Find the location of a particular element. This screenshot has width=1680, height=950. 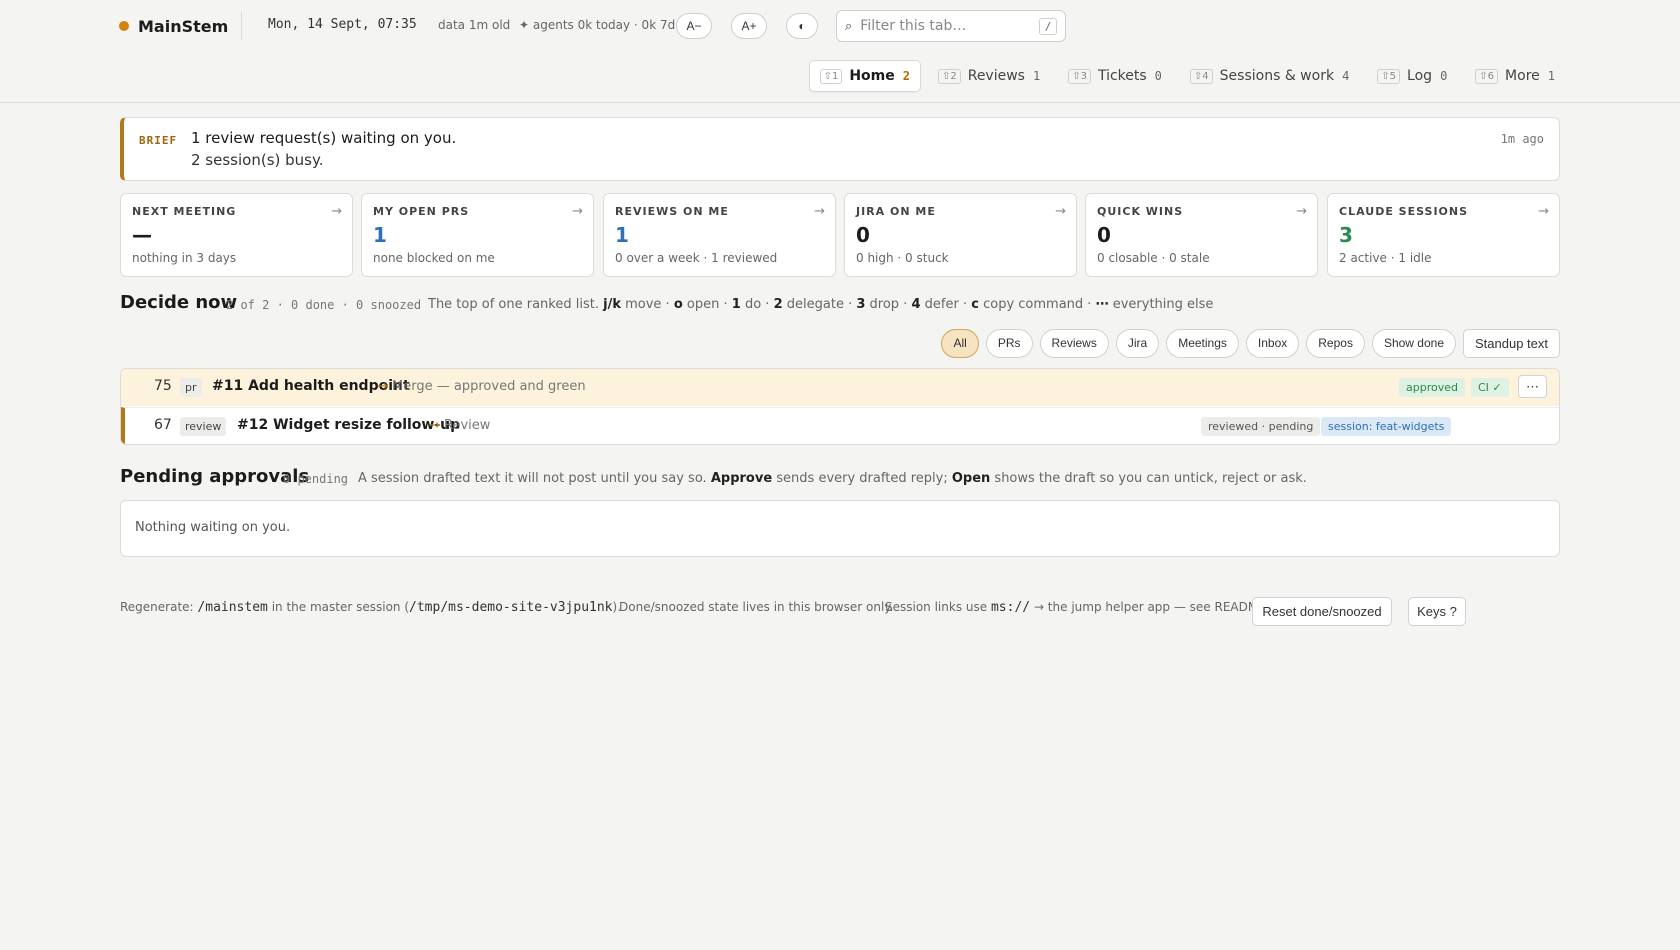

ci-status-badge: CI ✓ is located at coordinates (1490, 387).